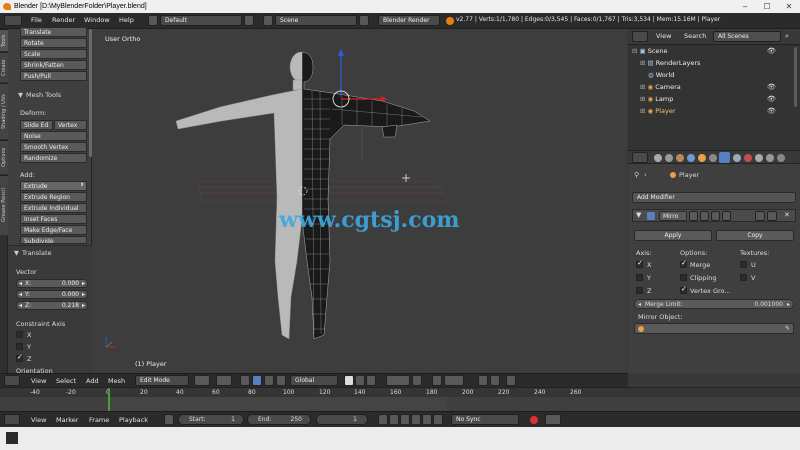 This screenshot has width=800, height=450. Describe the element at coordinates (52, 283) in the screenshot. I see `vector-x-field: ◂ X: 0.000 ▸` at that location.